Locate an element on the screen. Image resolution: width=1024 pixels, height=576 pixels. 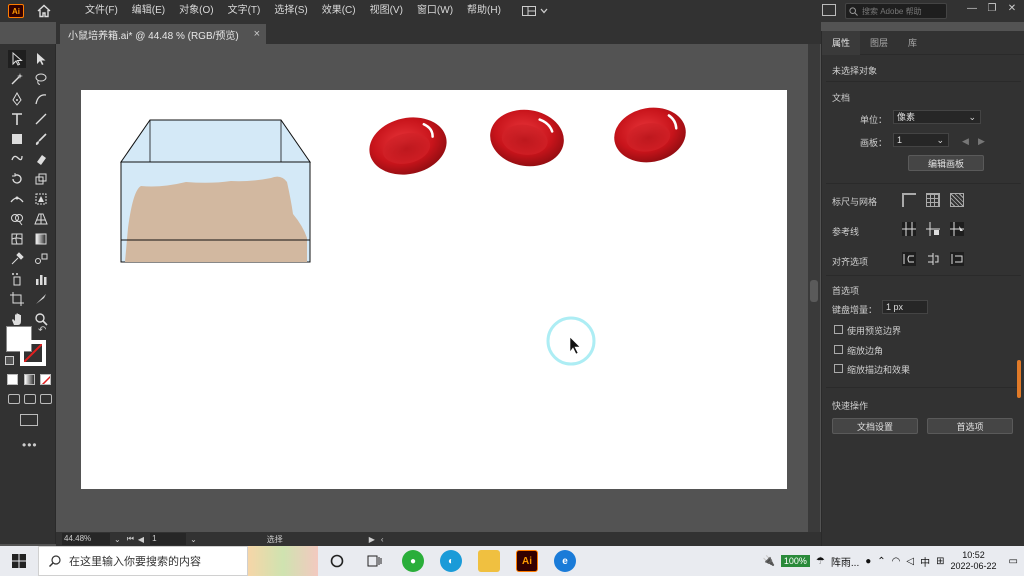
paintbrush-tool-icon is located at coordinates (41, 139).